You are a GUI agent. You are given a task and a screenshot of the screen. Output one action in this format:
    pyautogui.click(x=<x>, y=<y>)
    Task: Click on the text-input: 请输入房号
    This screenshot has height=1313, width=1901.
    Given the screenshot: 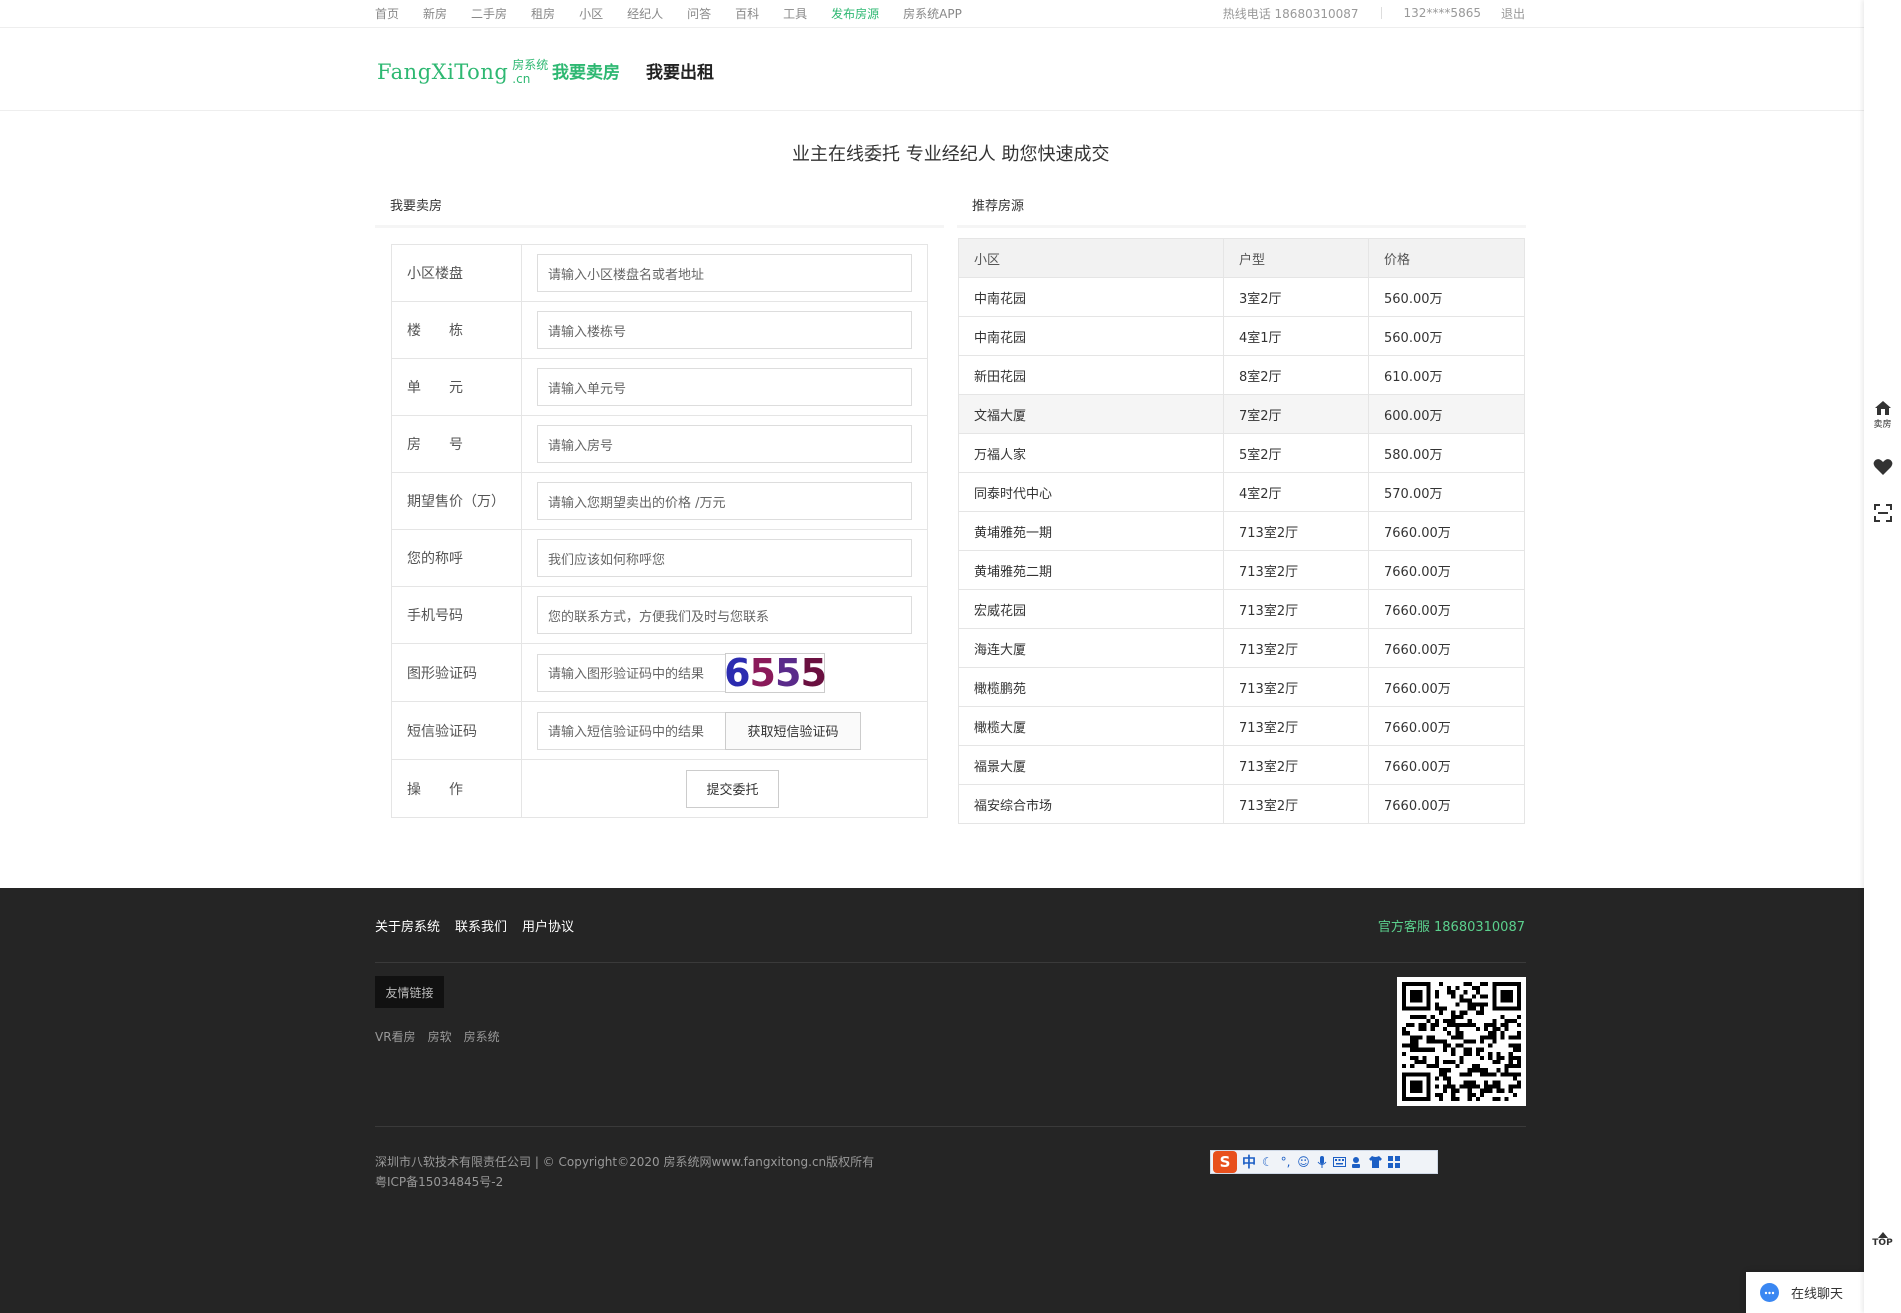 What is the action you would take?
    pyautogui.click(x=724, y=444)
    